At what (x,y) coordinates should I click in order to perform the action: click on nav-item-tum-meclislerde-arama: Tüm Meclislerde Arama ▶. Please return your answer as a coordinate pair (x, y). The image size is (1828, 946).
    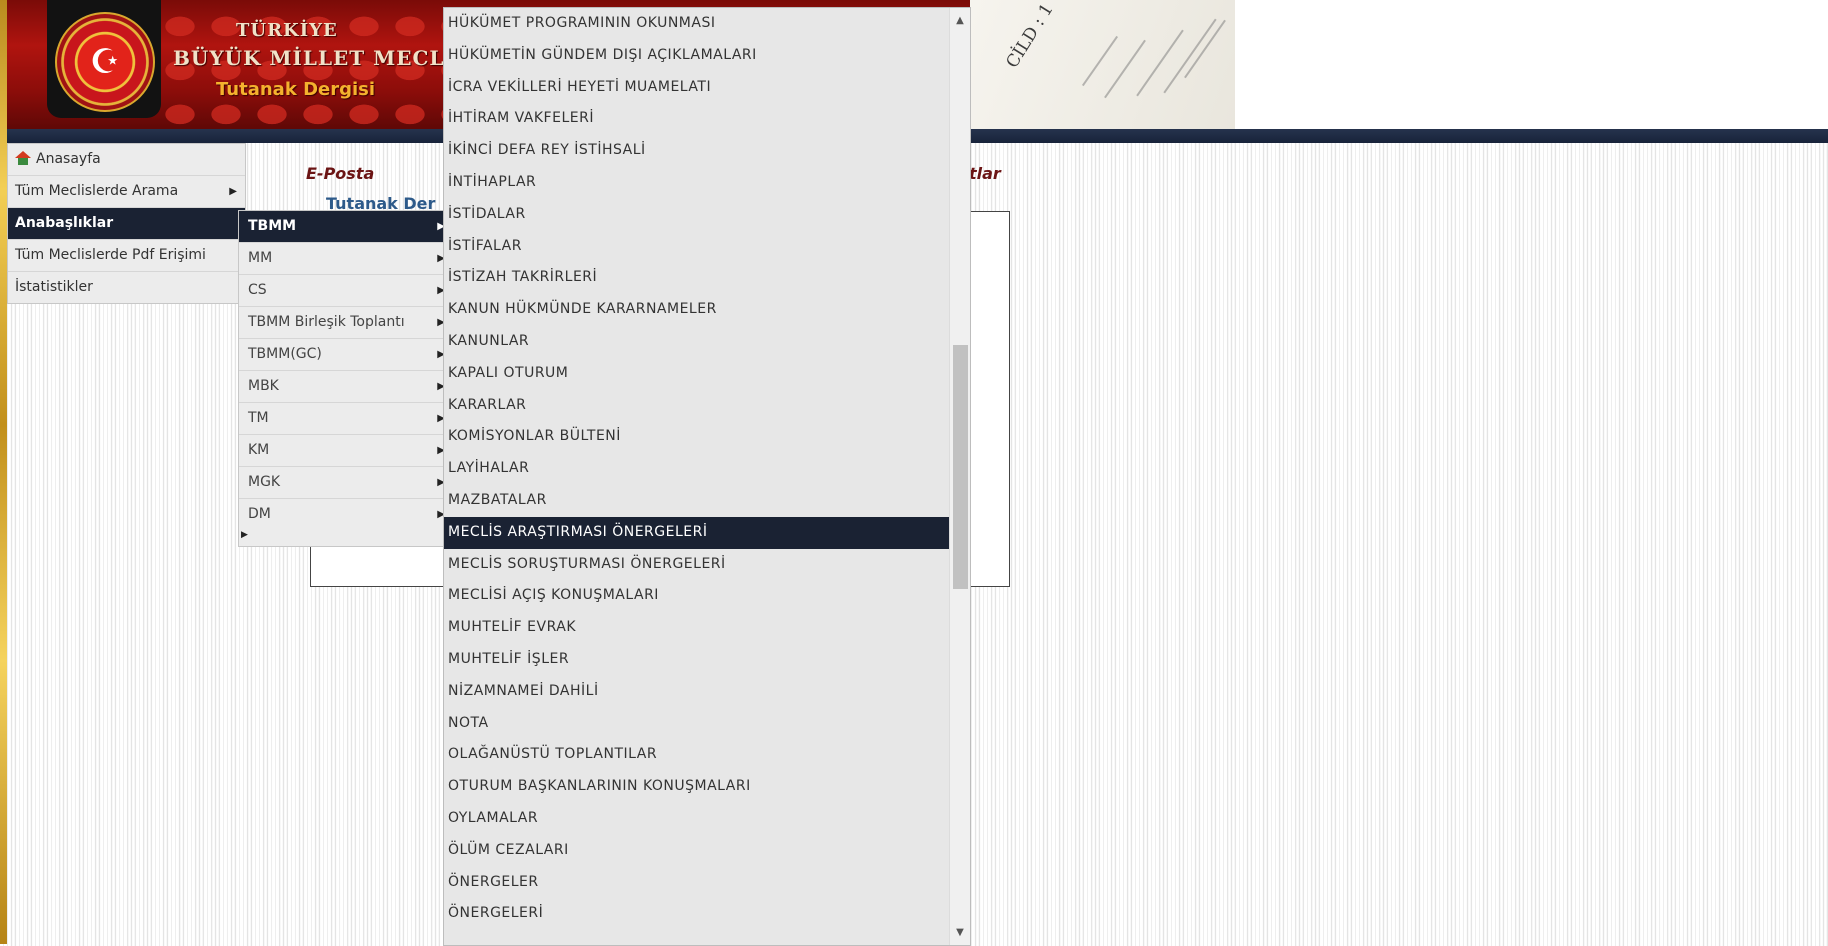
    Looking at the image, I should click on (126, 192).